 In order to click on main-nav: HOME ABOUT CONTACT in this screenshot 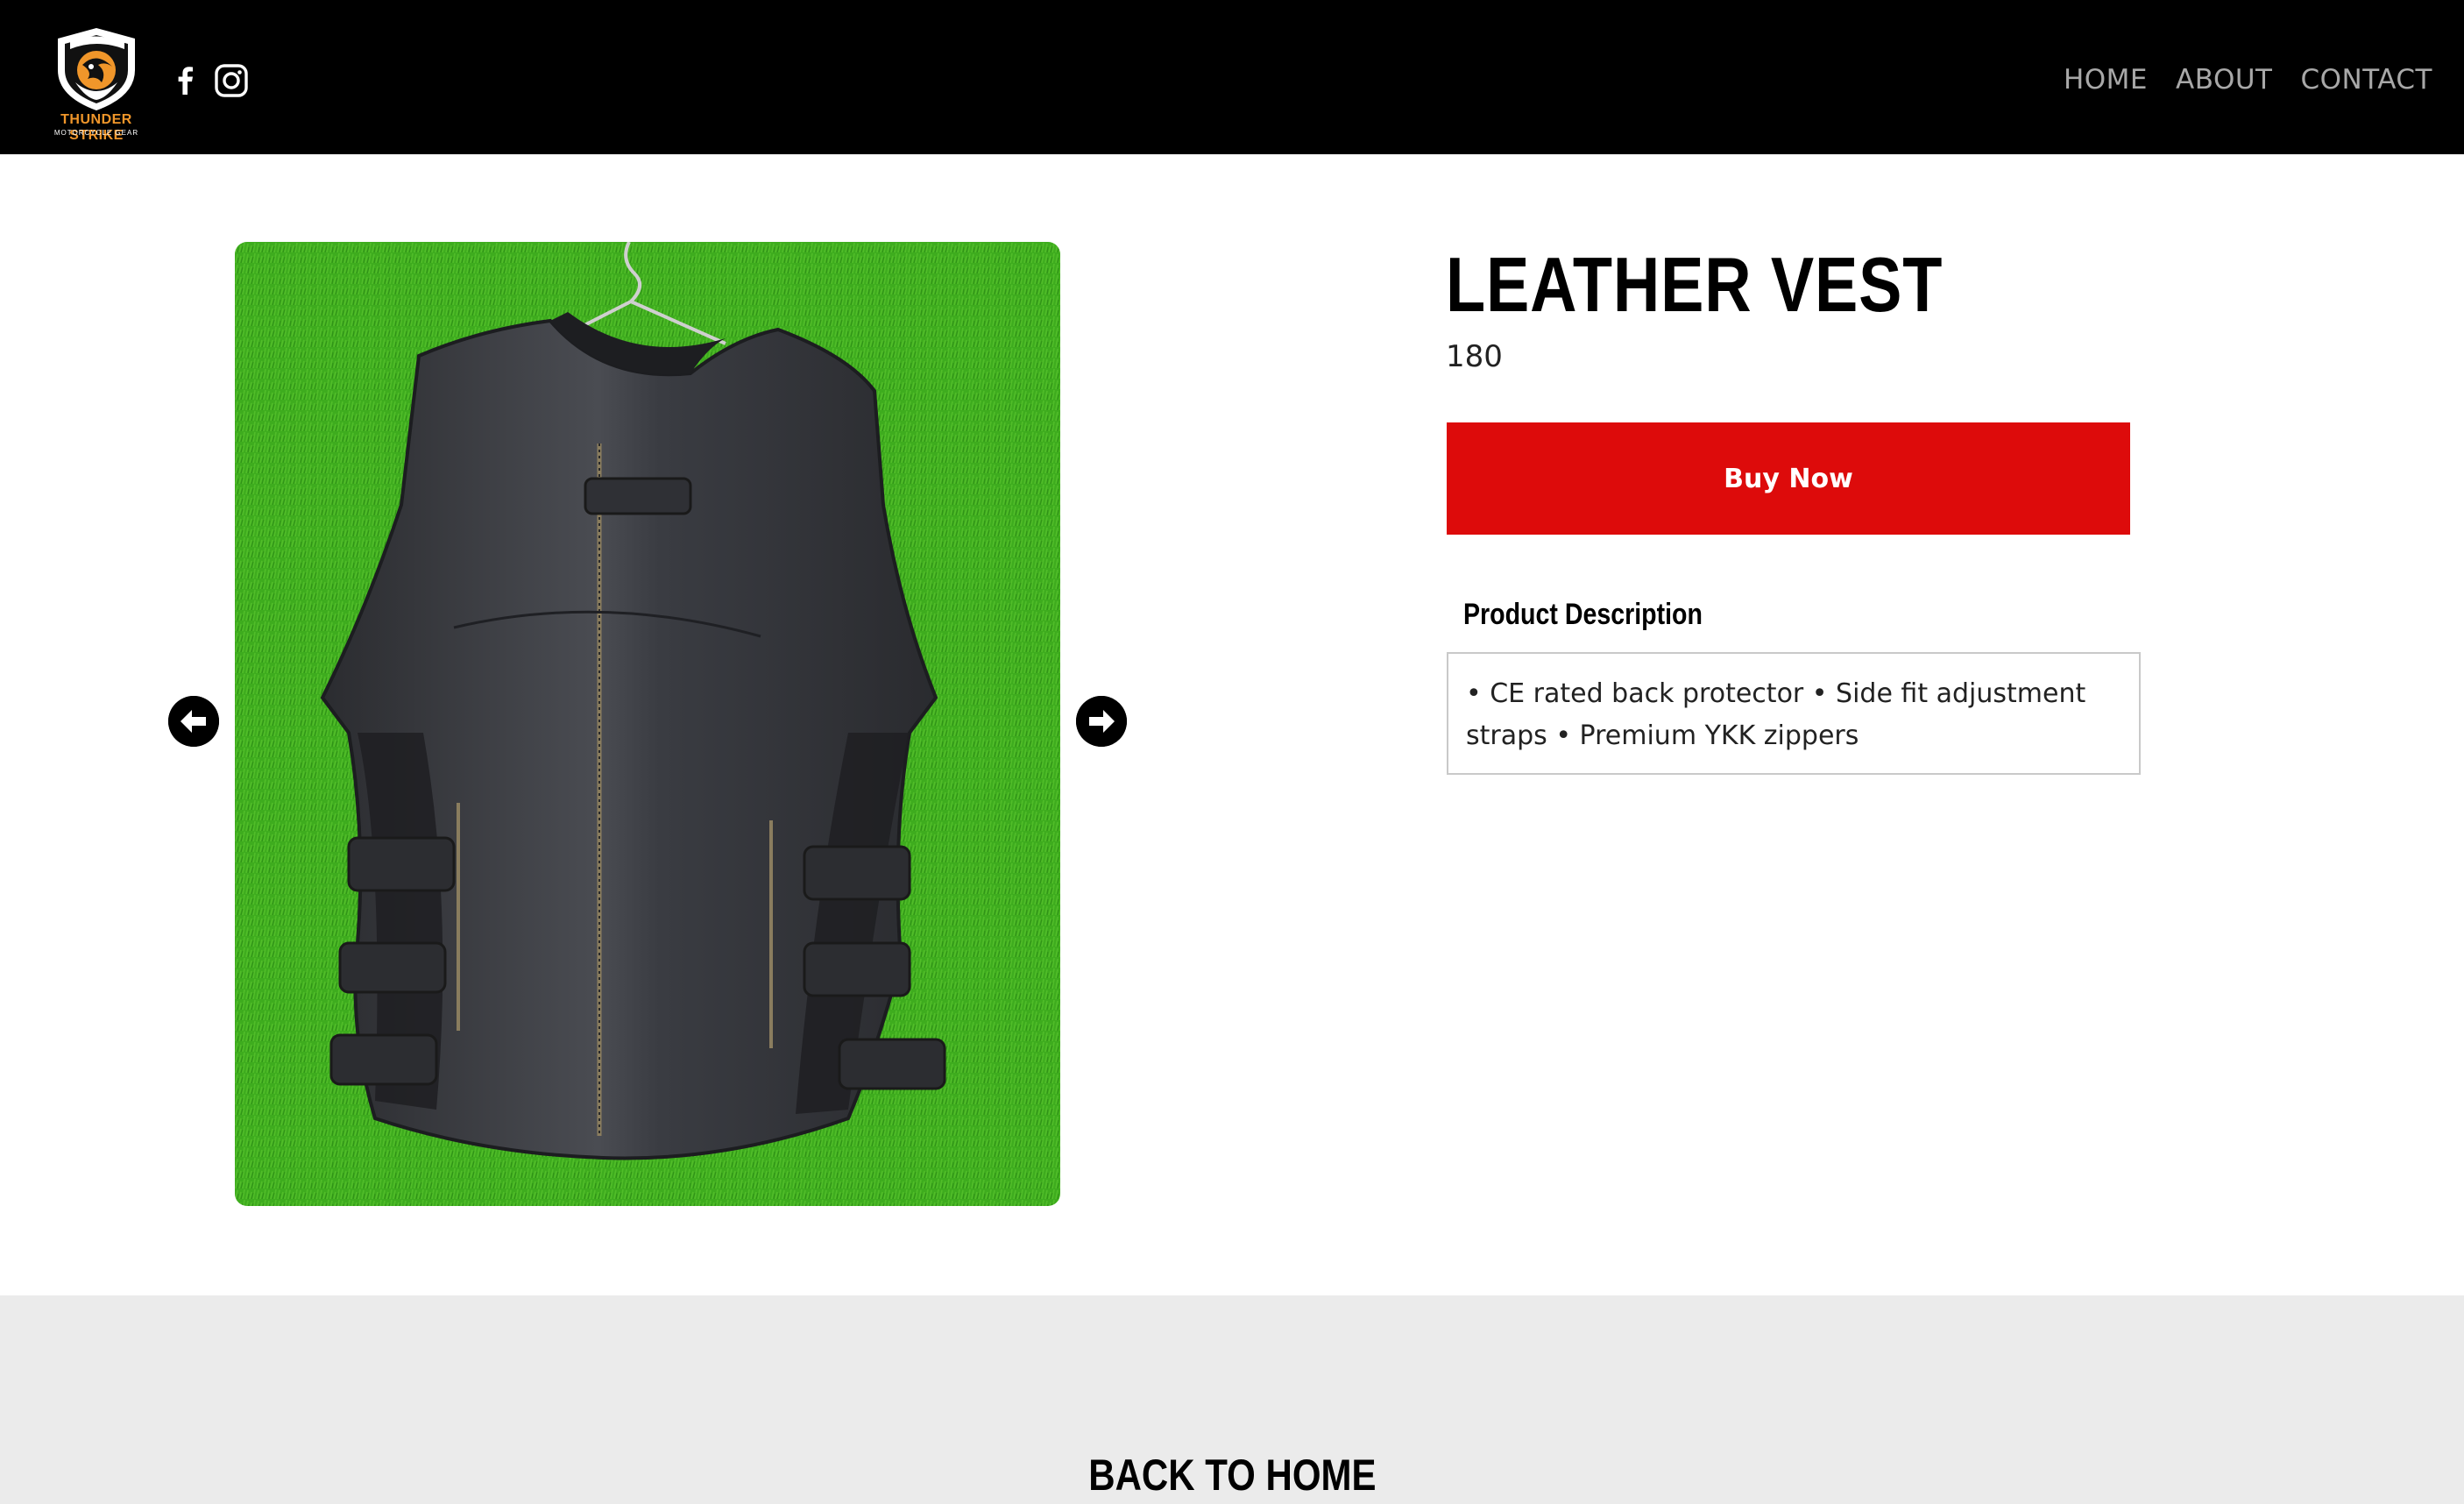, I will do `click(2248, 80)`.